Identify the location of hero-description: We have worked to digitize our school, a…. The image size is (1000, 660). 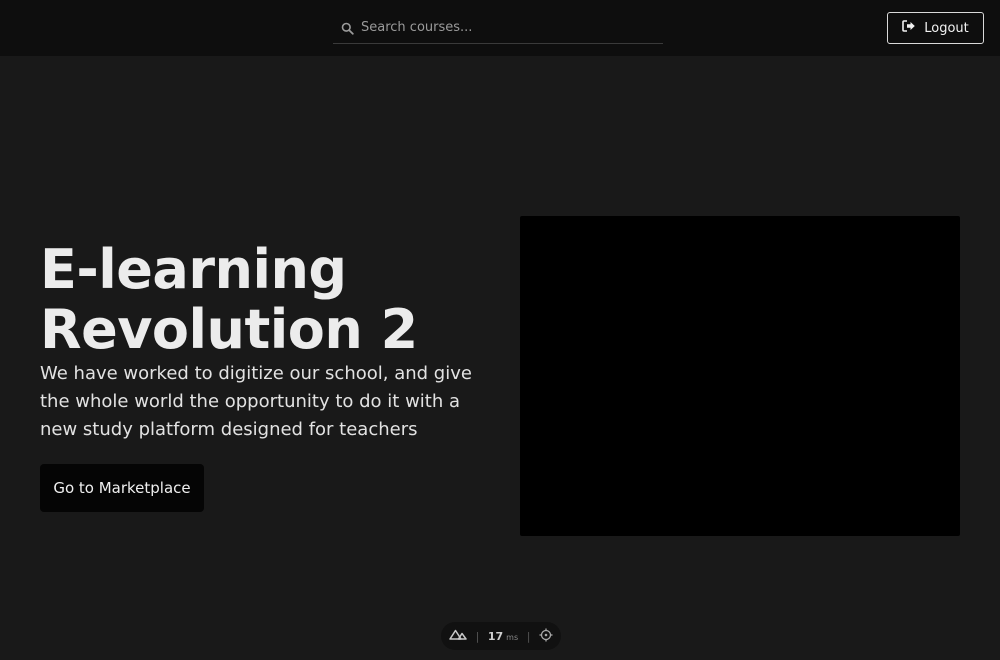
(256, 401).